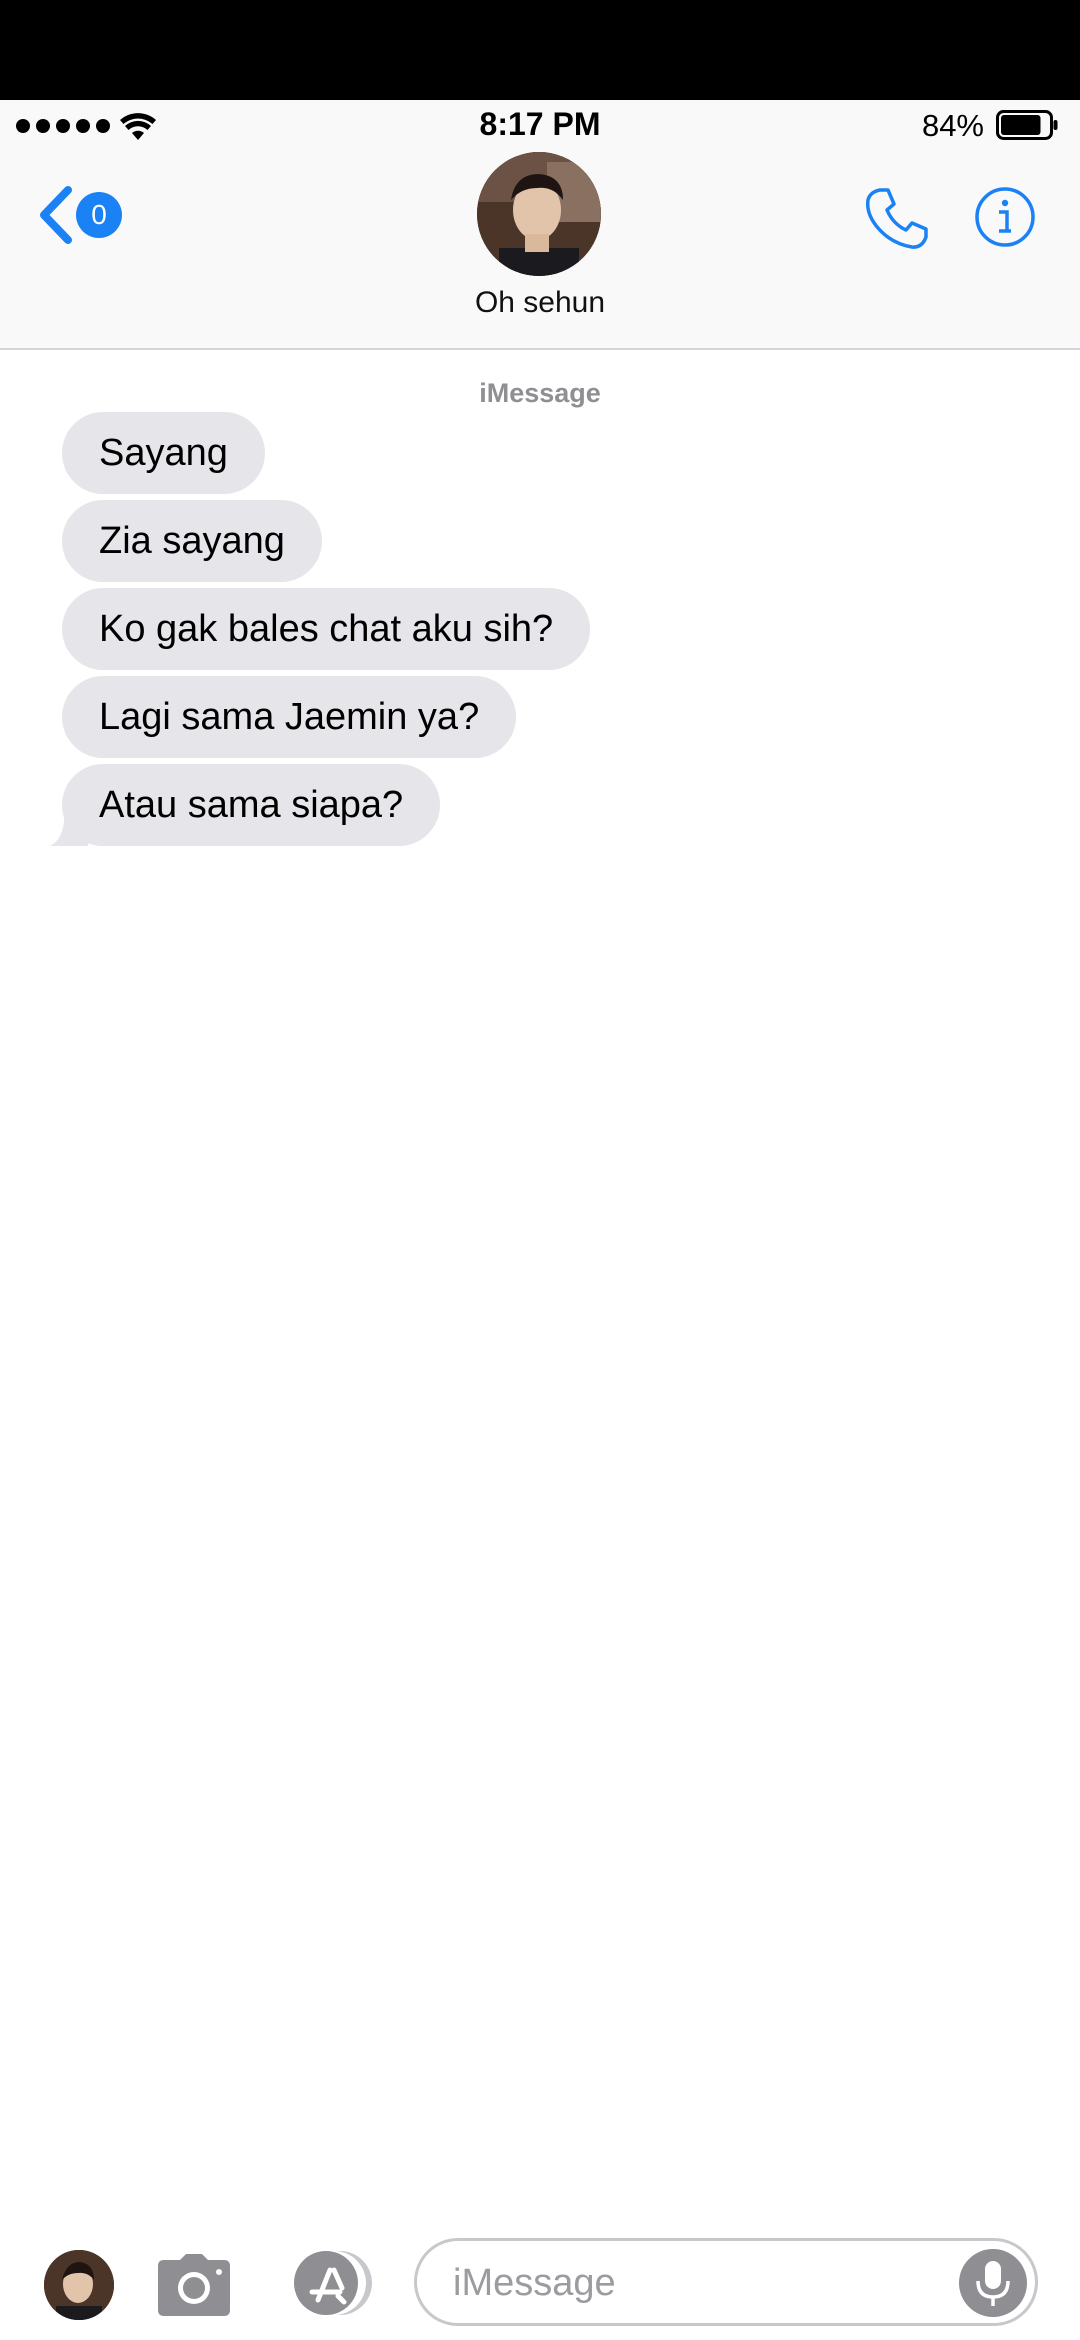 The width and height of the screenshot is (1080, 2340). I want to click on message-input-bar, so click(540, 2280).